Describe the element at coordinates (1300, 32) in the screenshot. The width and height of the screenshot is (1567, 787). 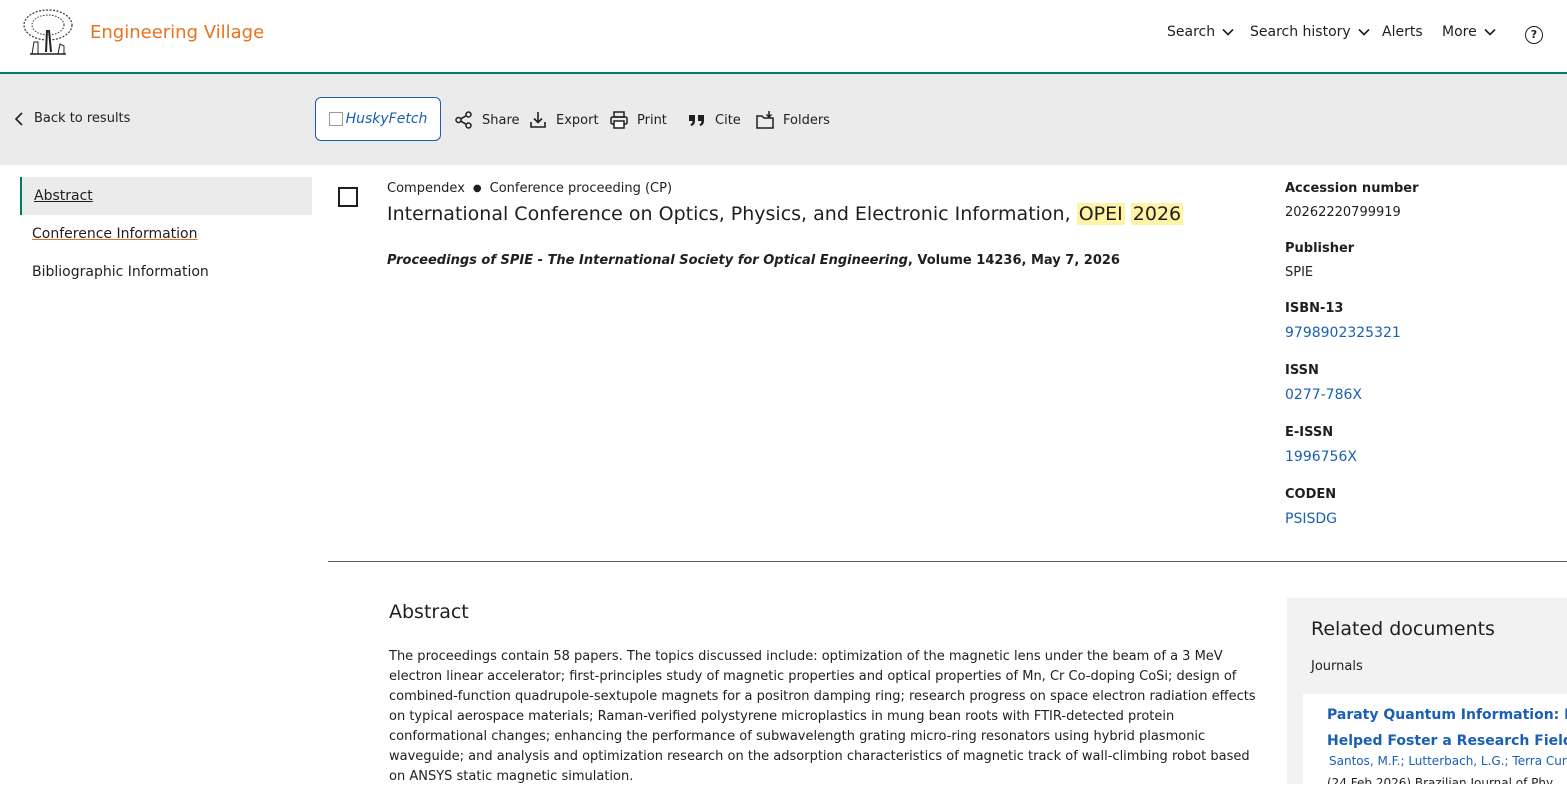
I see `nav-search-history-label: Search history` at that location.